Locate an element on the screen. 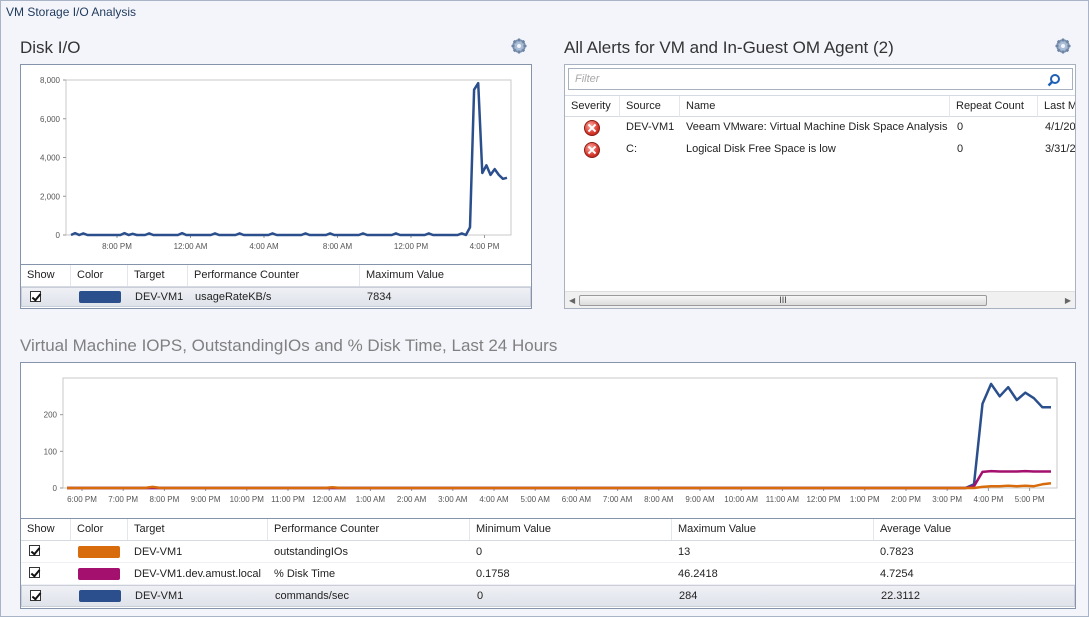  x-tick-label: 4:00 AM is located at coordinates (494, 499).